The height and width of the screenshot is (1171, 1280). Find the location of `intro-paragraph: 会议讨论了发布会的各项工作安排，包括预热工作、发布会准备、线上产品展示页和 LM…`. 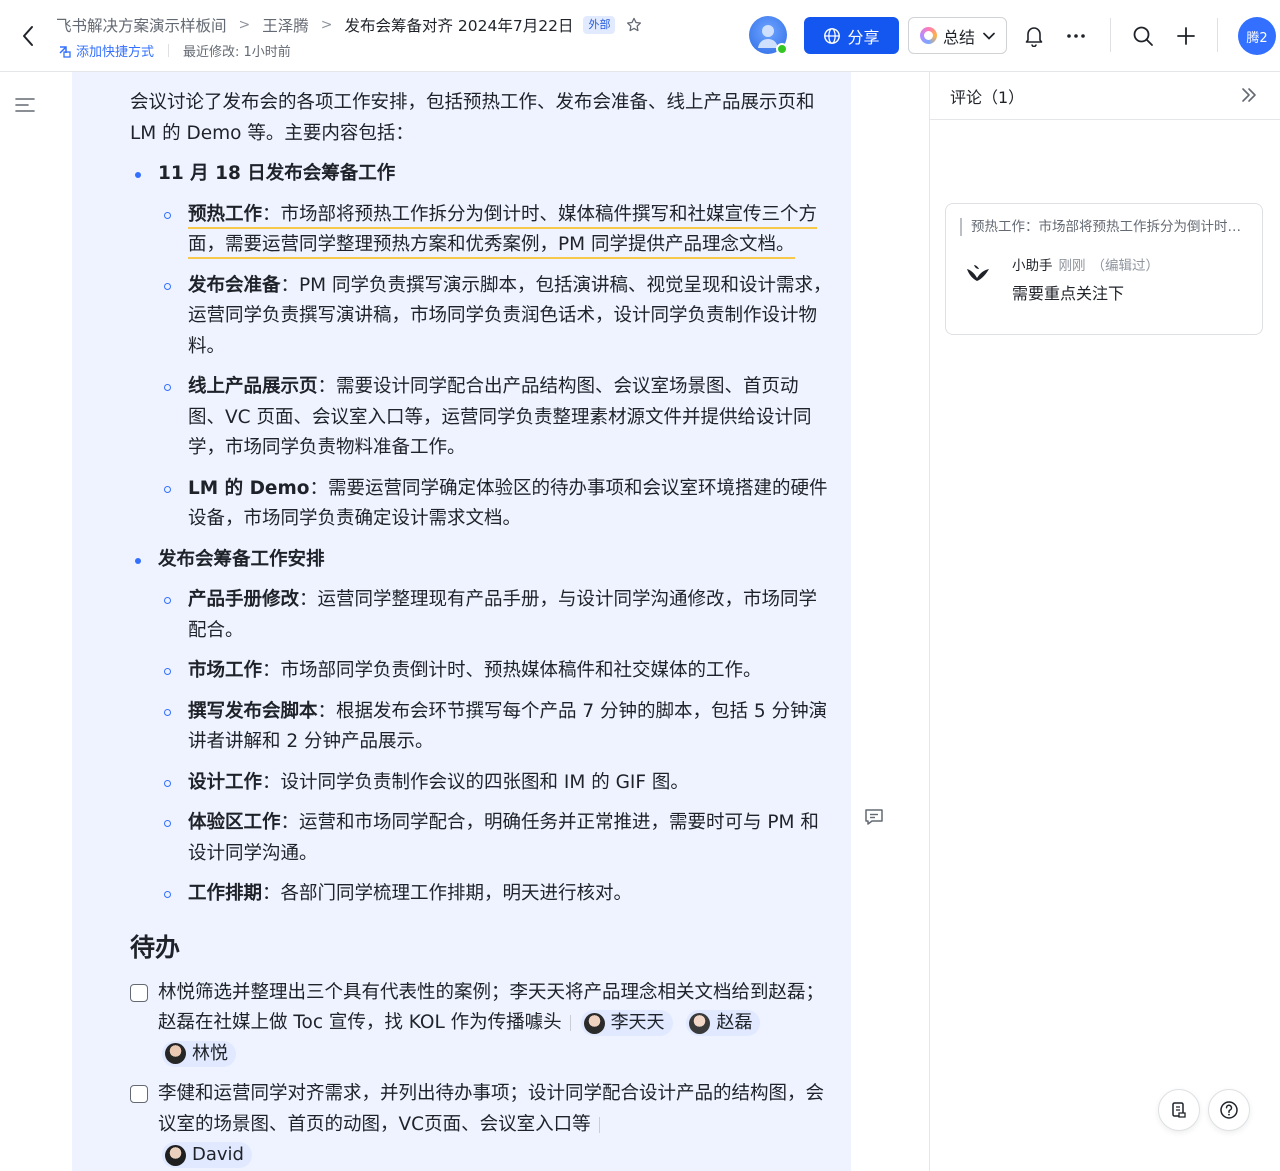

intro-paragraph: 会议讨论了发布会的各项工作安排，包括预热工作、发布会准备、线上产品展示页和 LM… is located at coordinates (482, 118).